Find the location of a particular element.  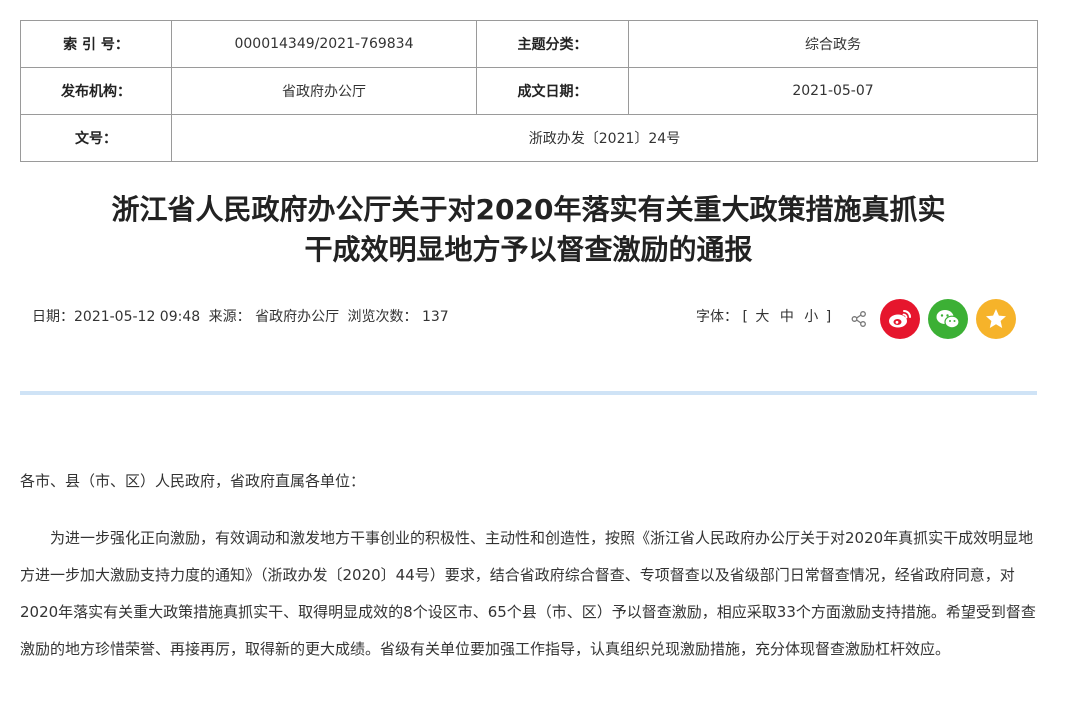

font-size-label: 字体： is located at coordinates (717, 317).